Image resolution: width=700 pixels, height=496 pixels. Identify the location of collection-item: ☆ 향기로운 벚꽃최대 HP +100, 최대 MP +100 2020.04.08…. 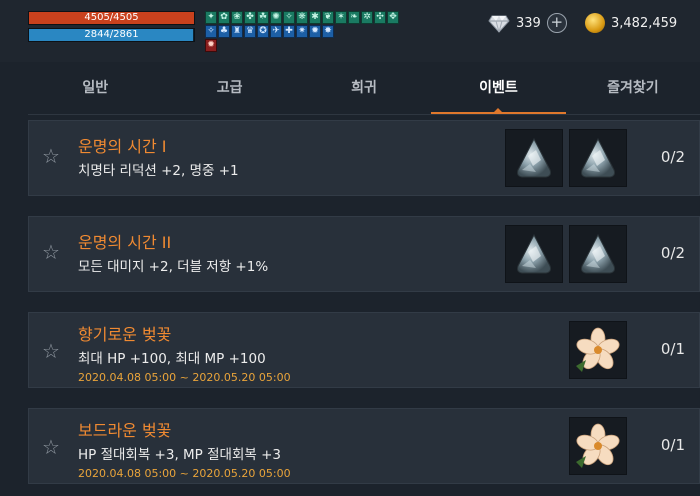
(364, 350).